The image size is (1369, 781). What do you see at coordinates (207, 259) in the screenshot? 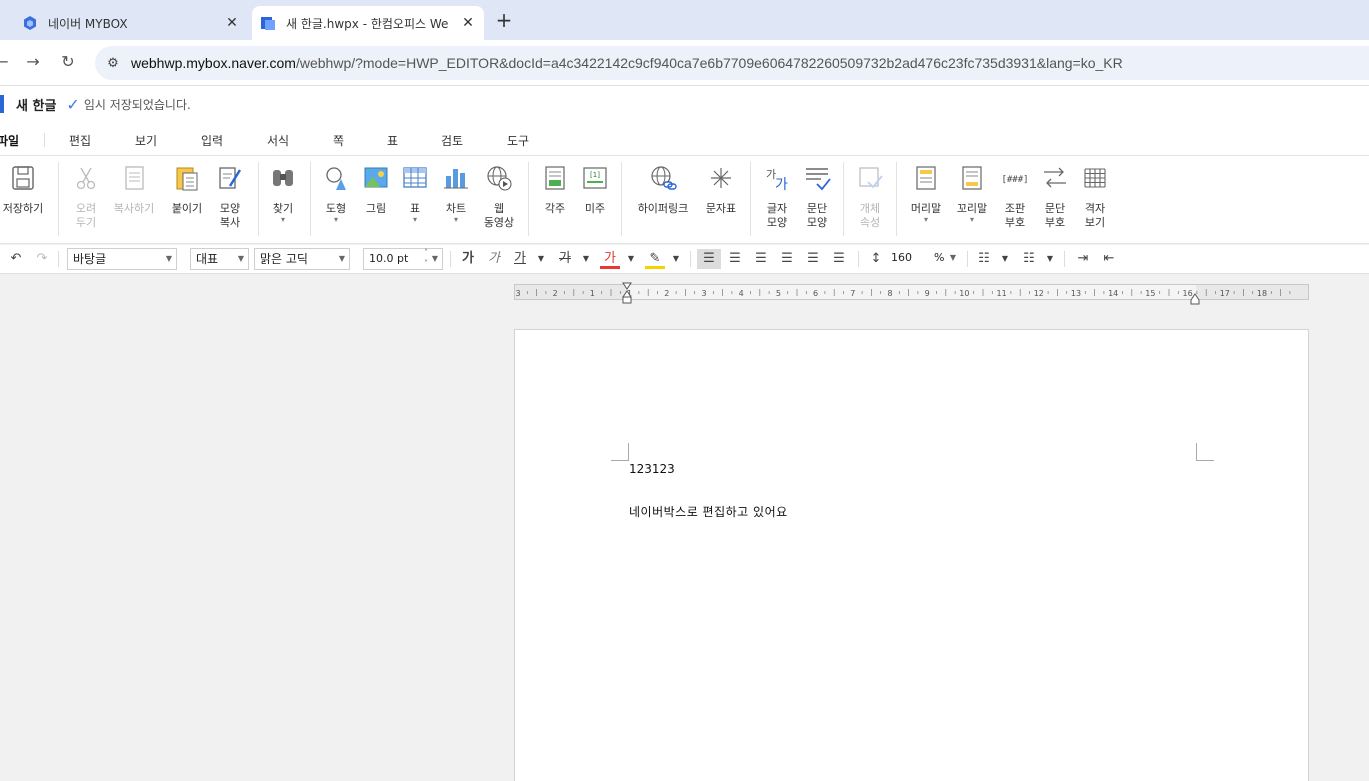
I see `language-value: 대표` at bounding box center [207, 259].